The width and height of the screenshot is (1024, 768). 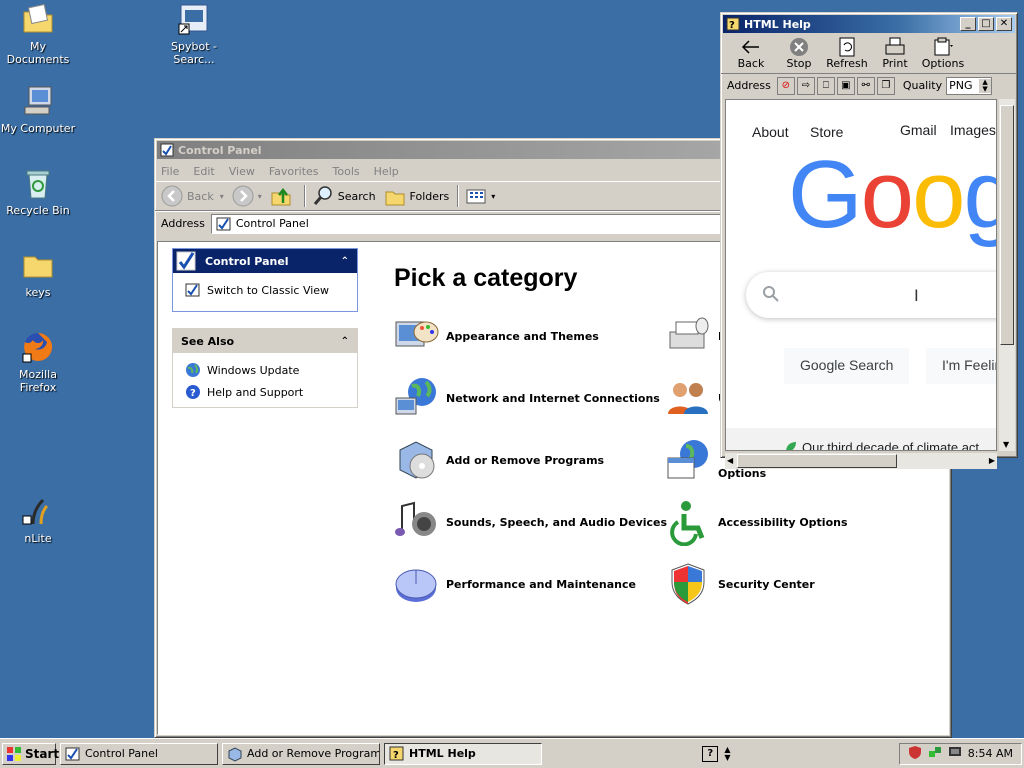 I want to click on google-about-link: About, so click(x=770, y=132).